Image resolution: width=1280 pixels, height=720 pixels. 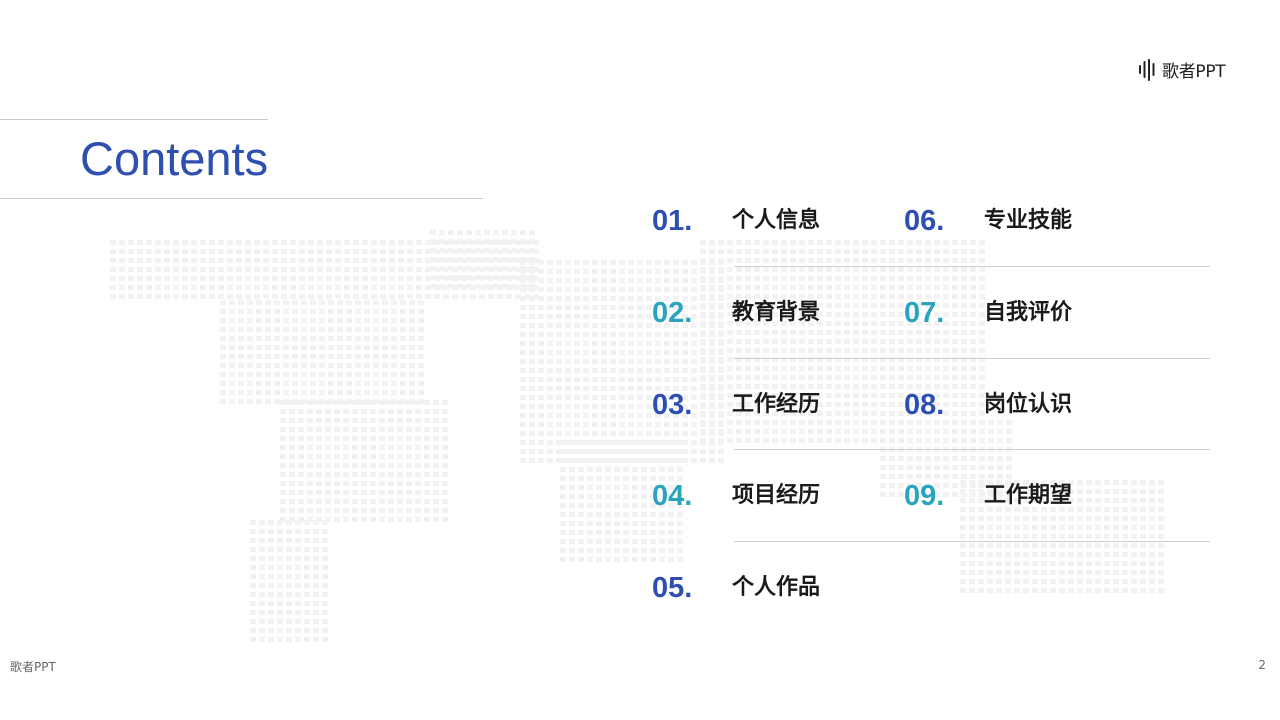 What do you see at coordinates (1194, 72) in the screenshot?
I see `brand-text: 歌者PPT` at bounding box center [1194, 72].